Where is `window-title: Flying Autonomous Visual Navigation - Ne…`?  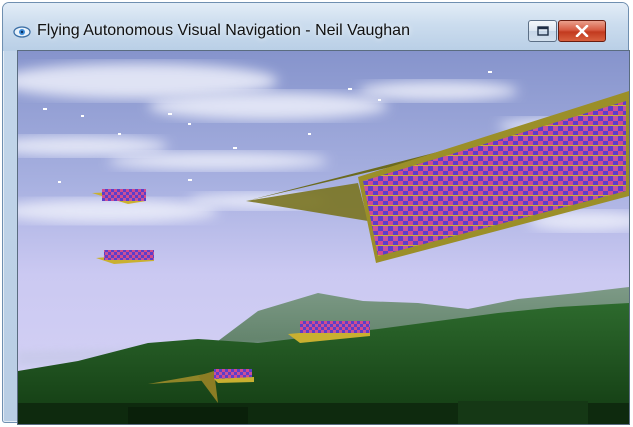 window-title: Flying Autonomous Visual Navigation - Ne… is located at coordinates (223, 30).